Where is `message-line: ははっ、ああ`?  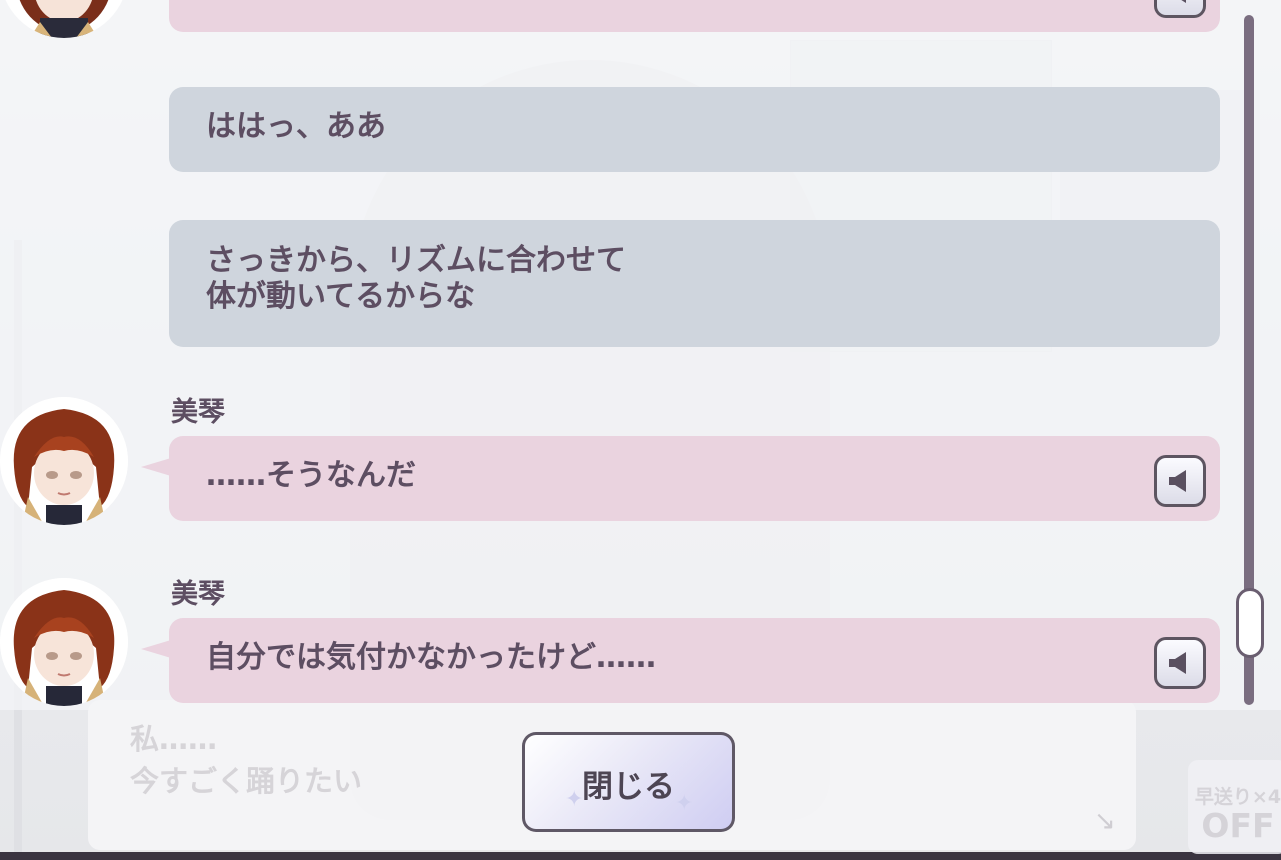
message-line: ははっ、ああ is located at coordinates (296, 126).